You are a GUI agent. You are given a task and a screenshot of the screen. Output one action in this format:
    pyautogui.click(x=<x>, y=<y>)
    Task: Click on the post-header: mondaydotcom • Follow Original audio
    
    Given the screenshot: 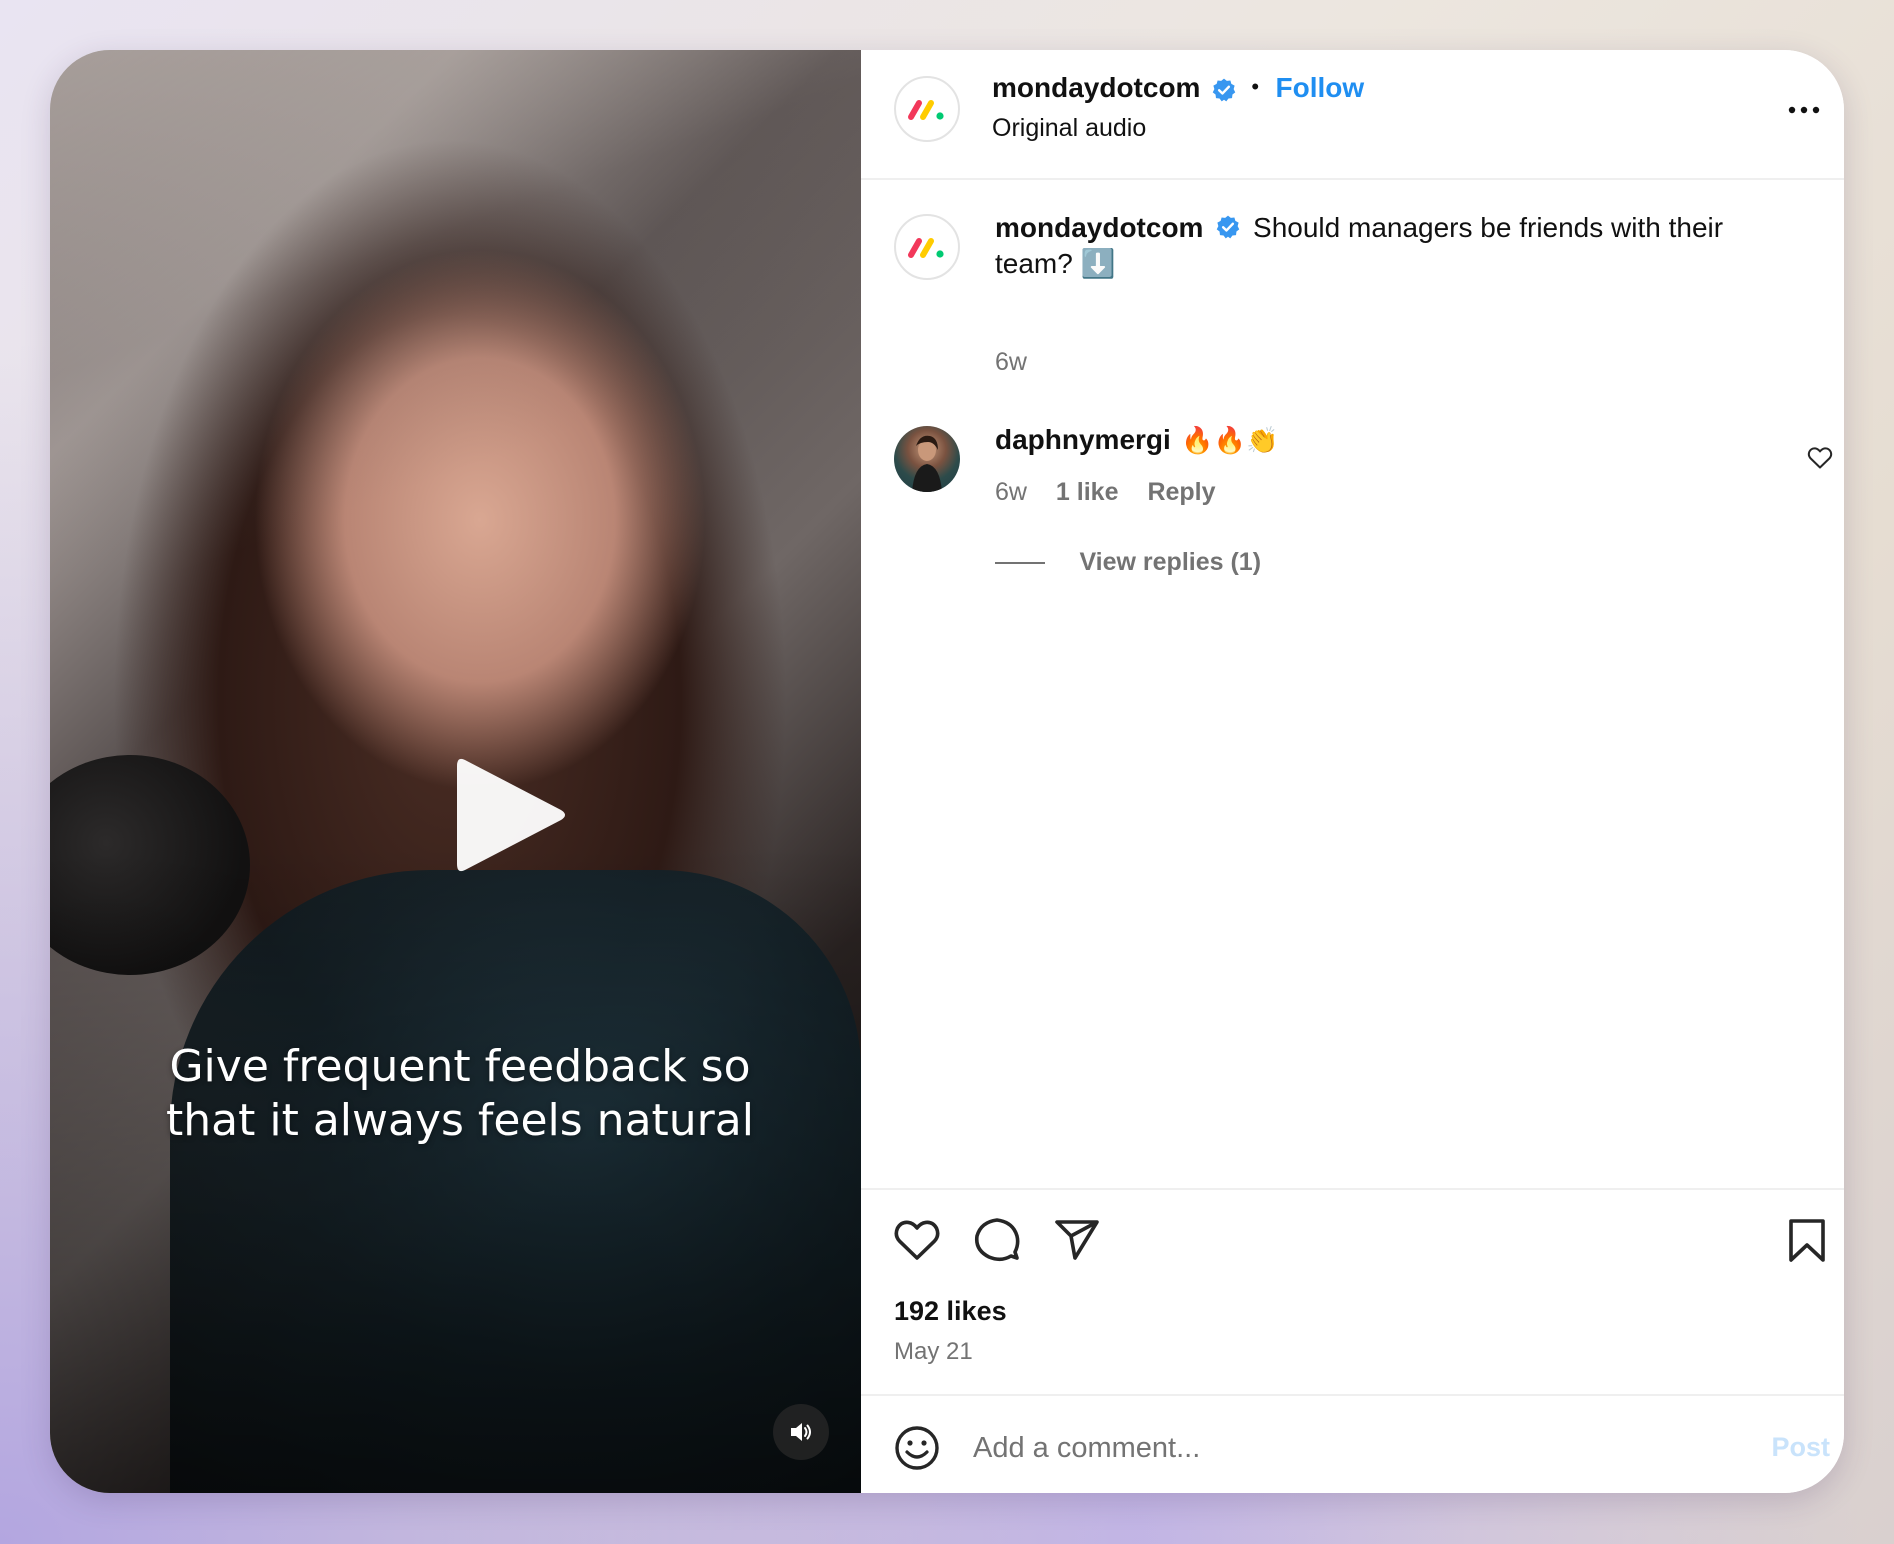 What is the action you would take?
    pyautogui.click(x=1352, y=115)
    